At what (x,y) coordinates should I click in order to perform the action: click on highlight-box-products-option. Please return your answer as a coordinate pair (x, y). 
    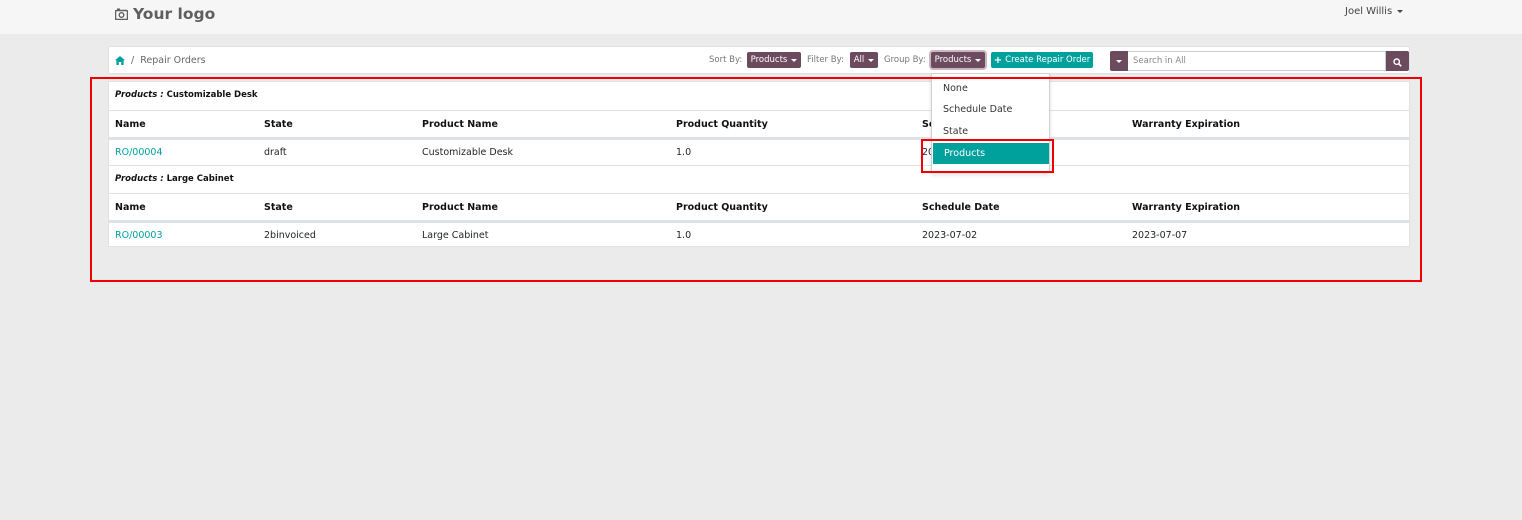
    Looking at the image, I should click on (987, 156).